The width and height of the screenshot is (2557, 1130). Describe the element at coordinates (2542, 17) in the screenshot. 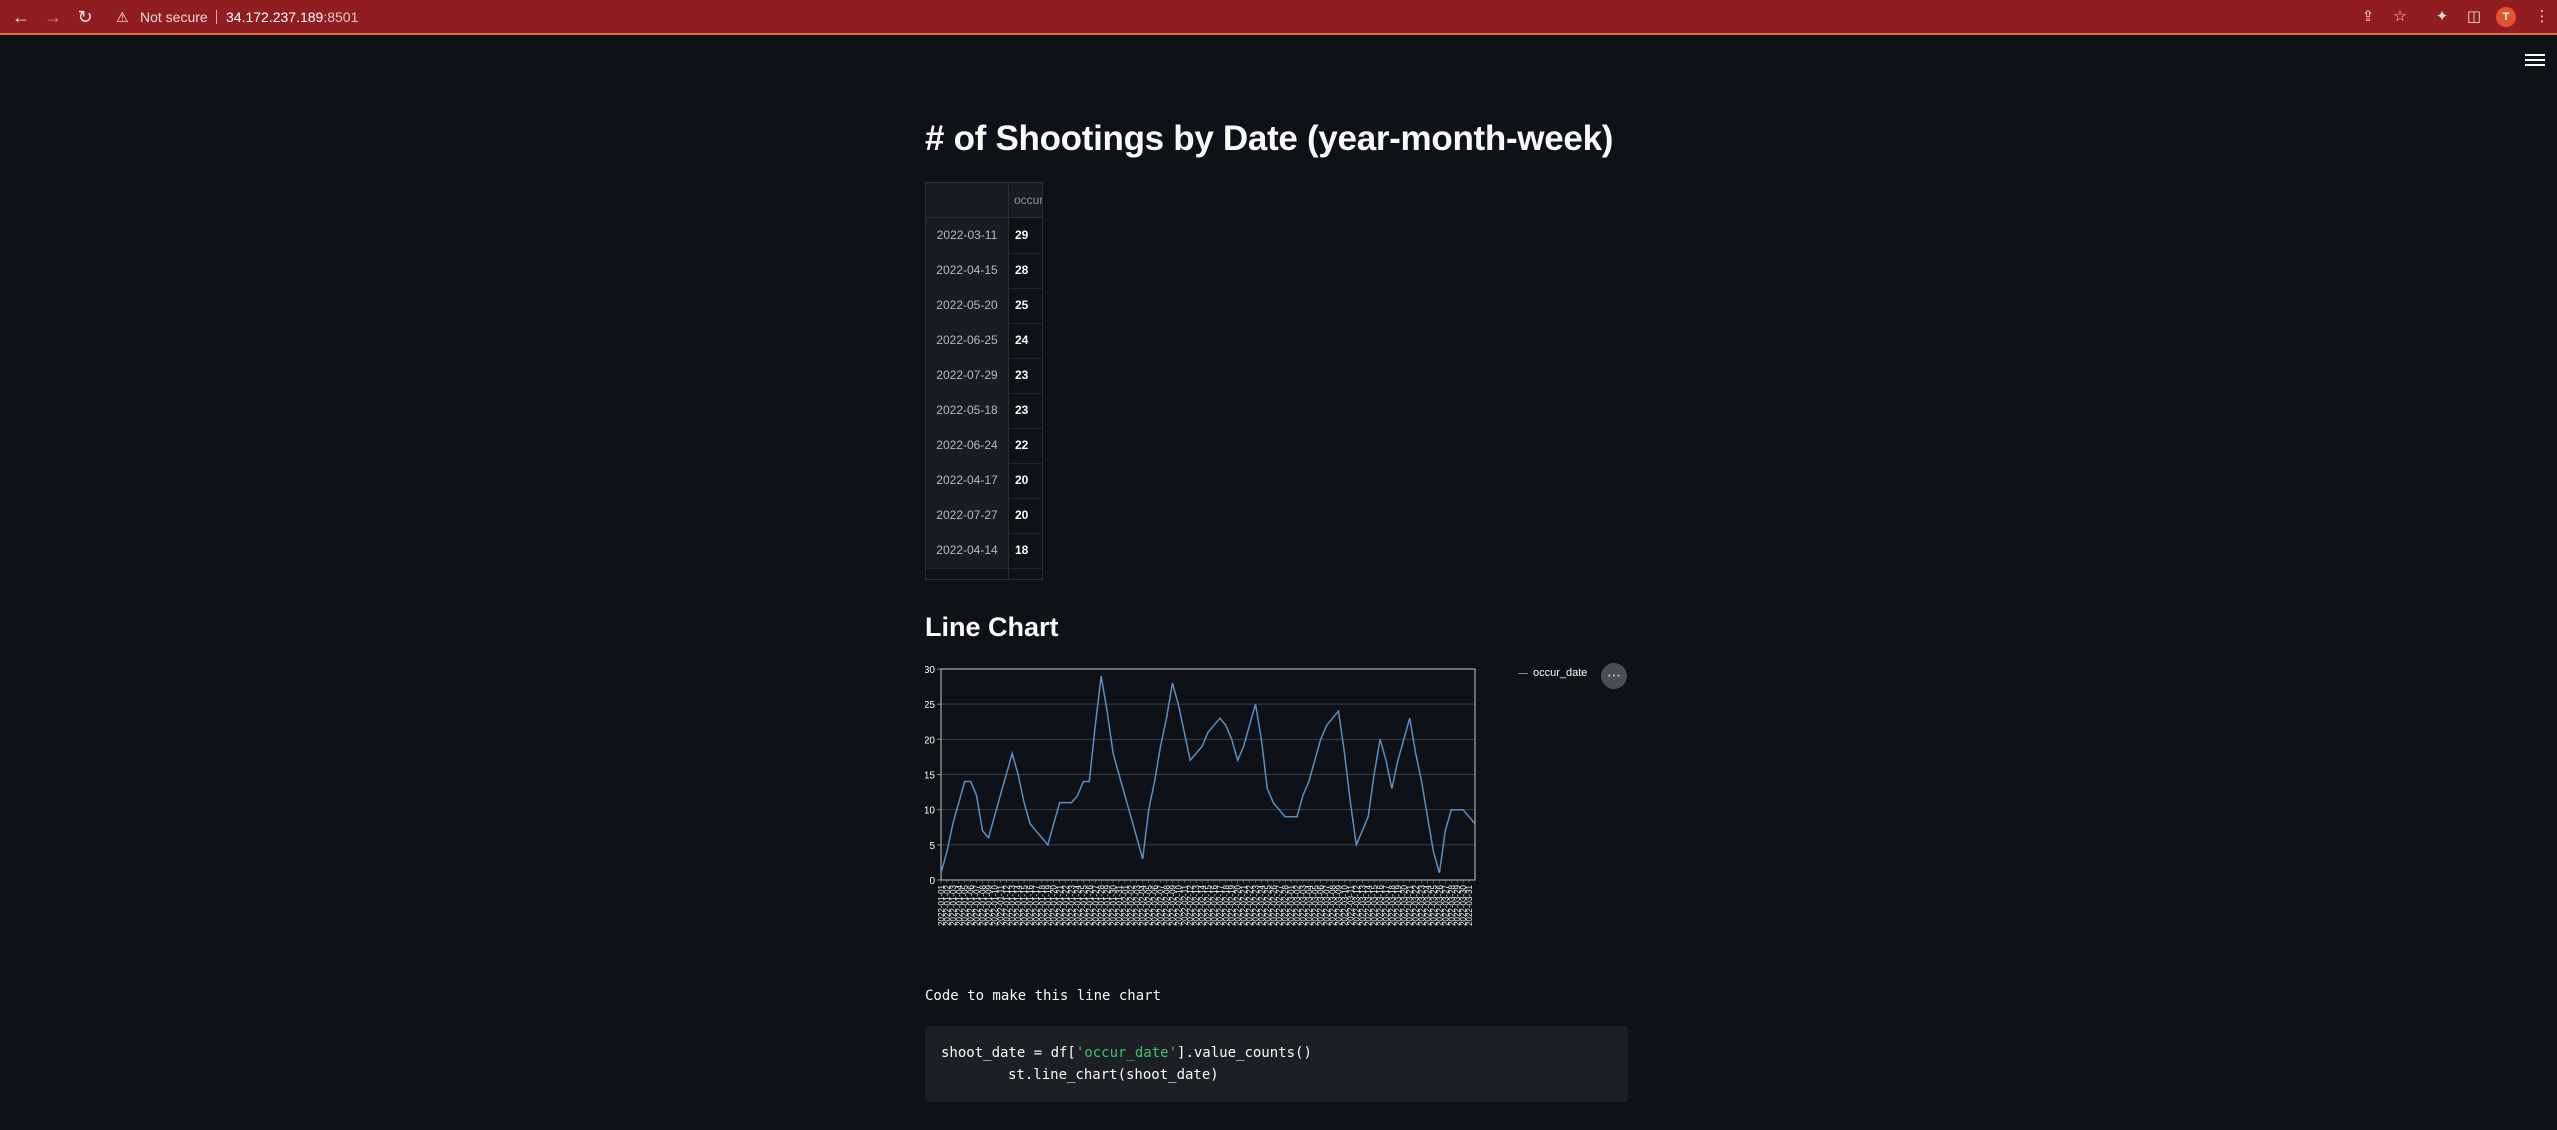

I see `browser-menu-icon: ⋮` at that location.